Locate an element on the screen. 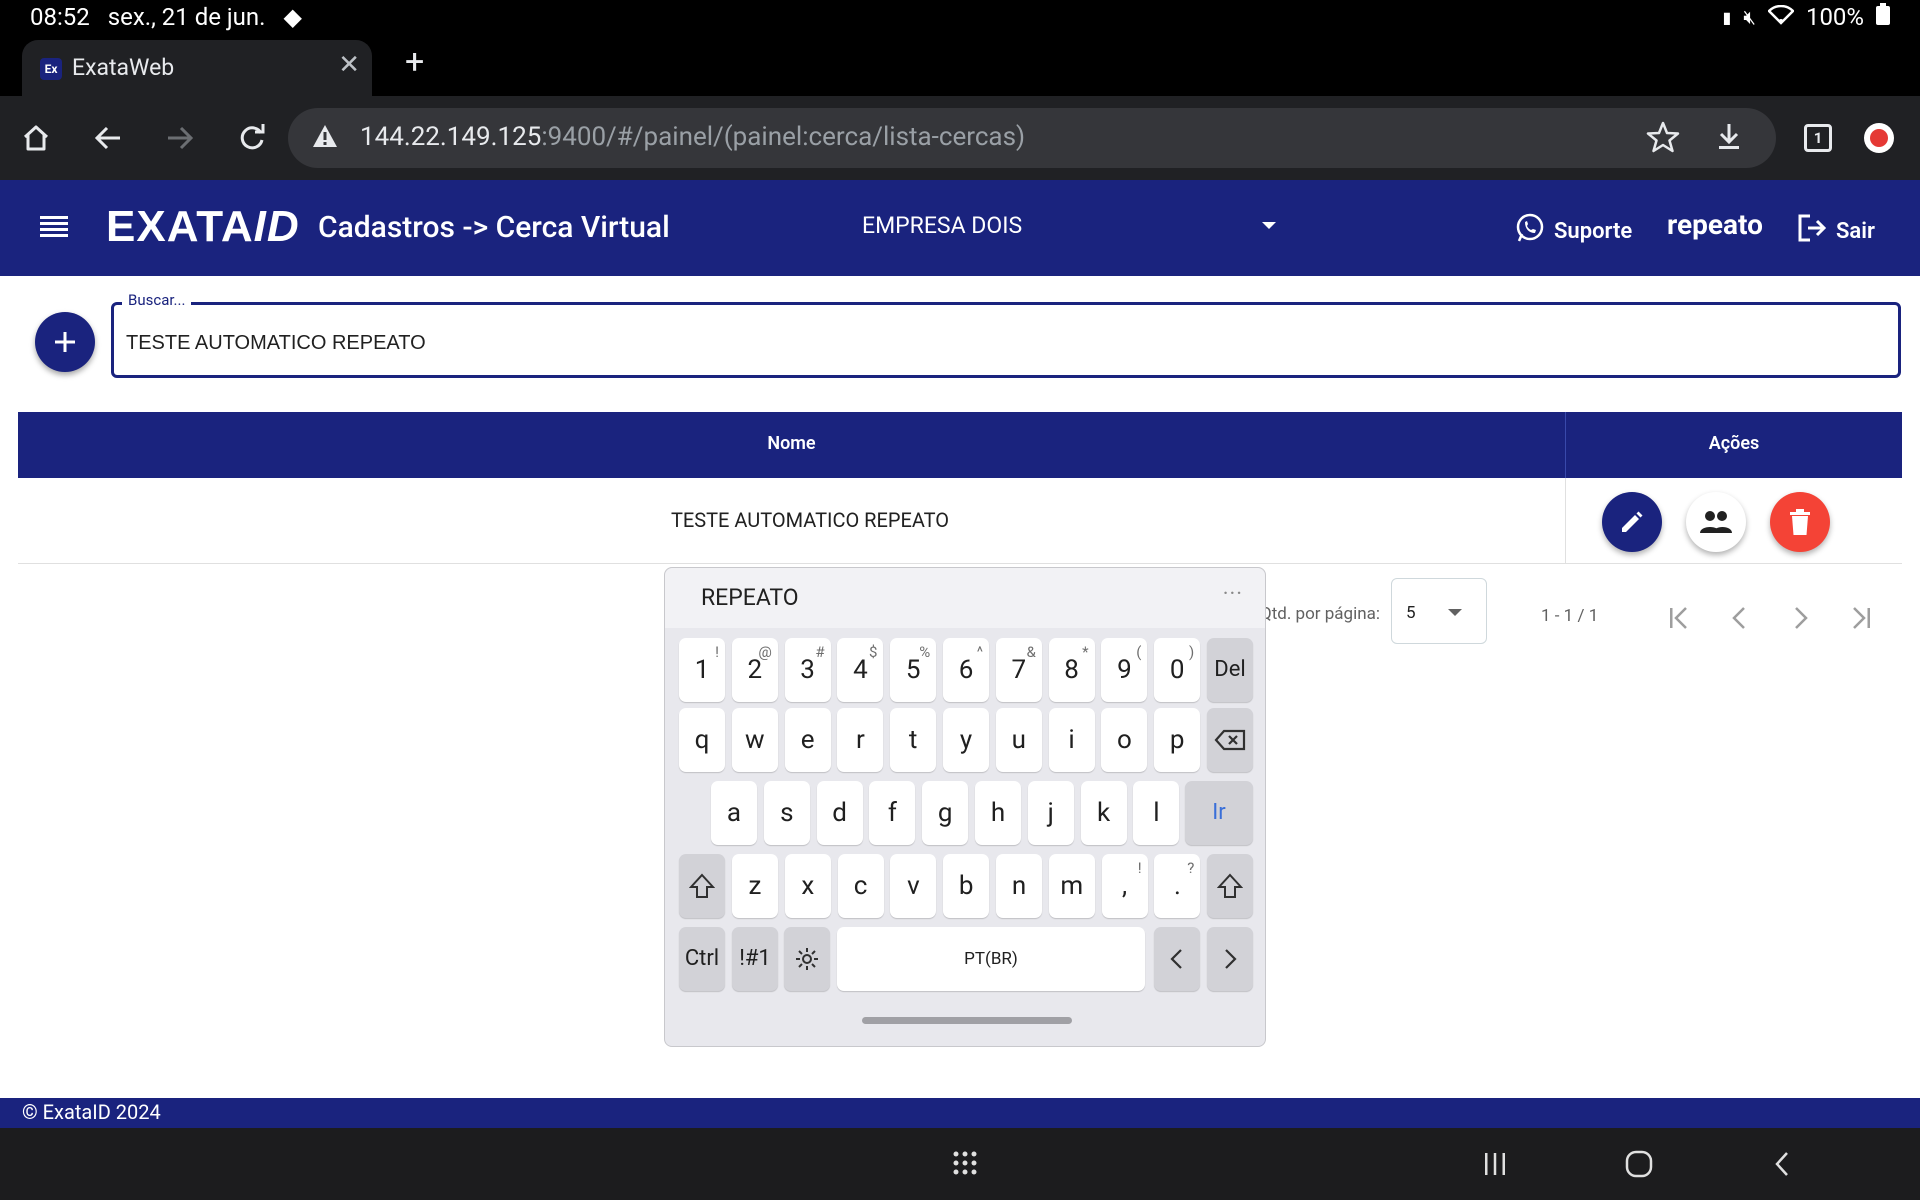 The height and width of the screenshot is (1200, 1920). key-7: 7 & is located at coordinates (1018, 670).